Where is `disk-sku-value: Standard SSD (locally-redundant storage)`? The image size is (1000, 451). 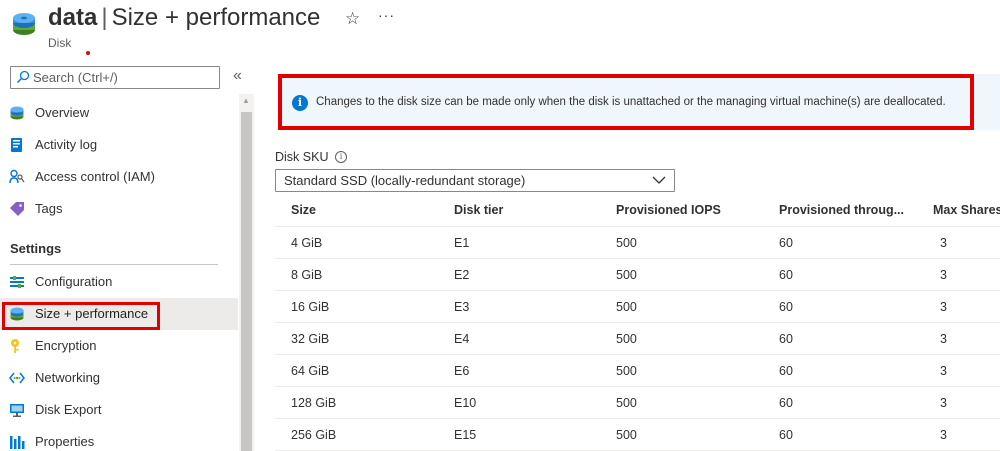 disk-sku-value: Standard SSD (locally-redundant storage) is located at coordinates (405, 180).